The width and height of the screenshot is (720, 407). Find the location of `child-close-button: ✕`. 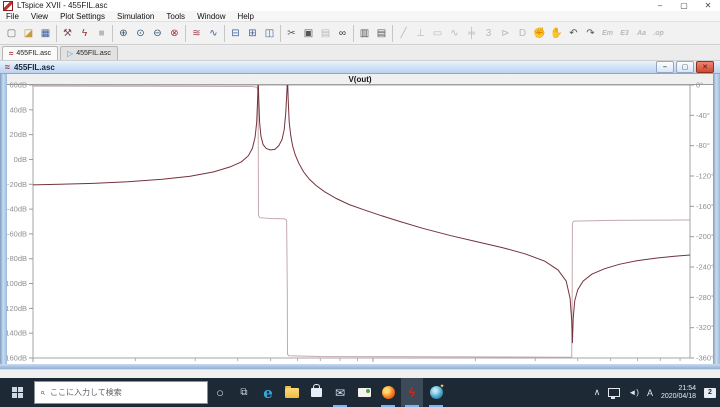

child-close-button: ✕ is located at coordinates (705, 67).